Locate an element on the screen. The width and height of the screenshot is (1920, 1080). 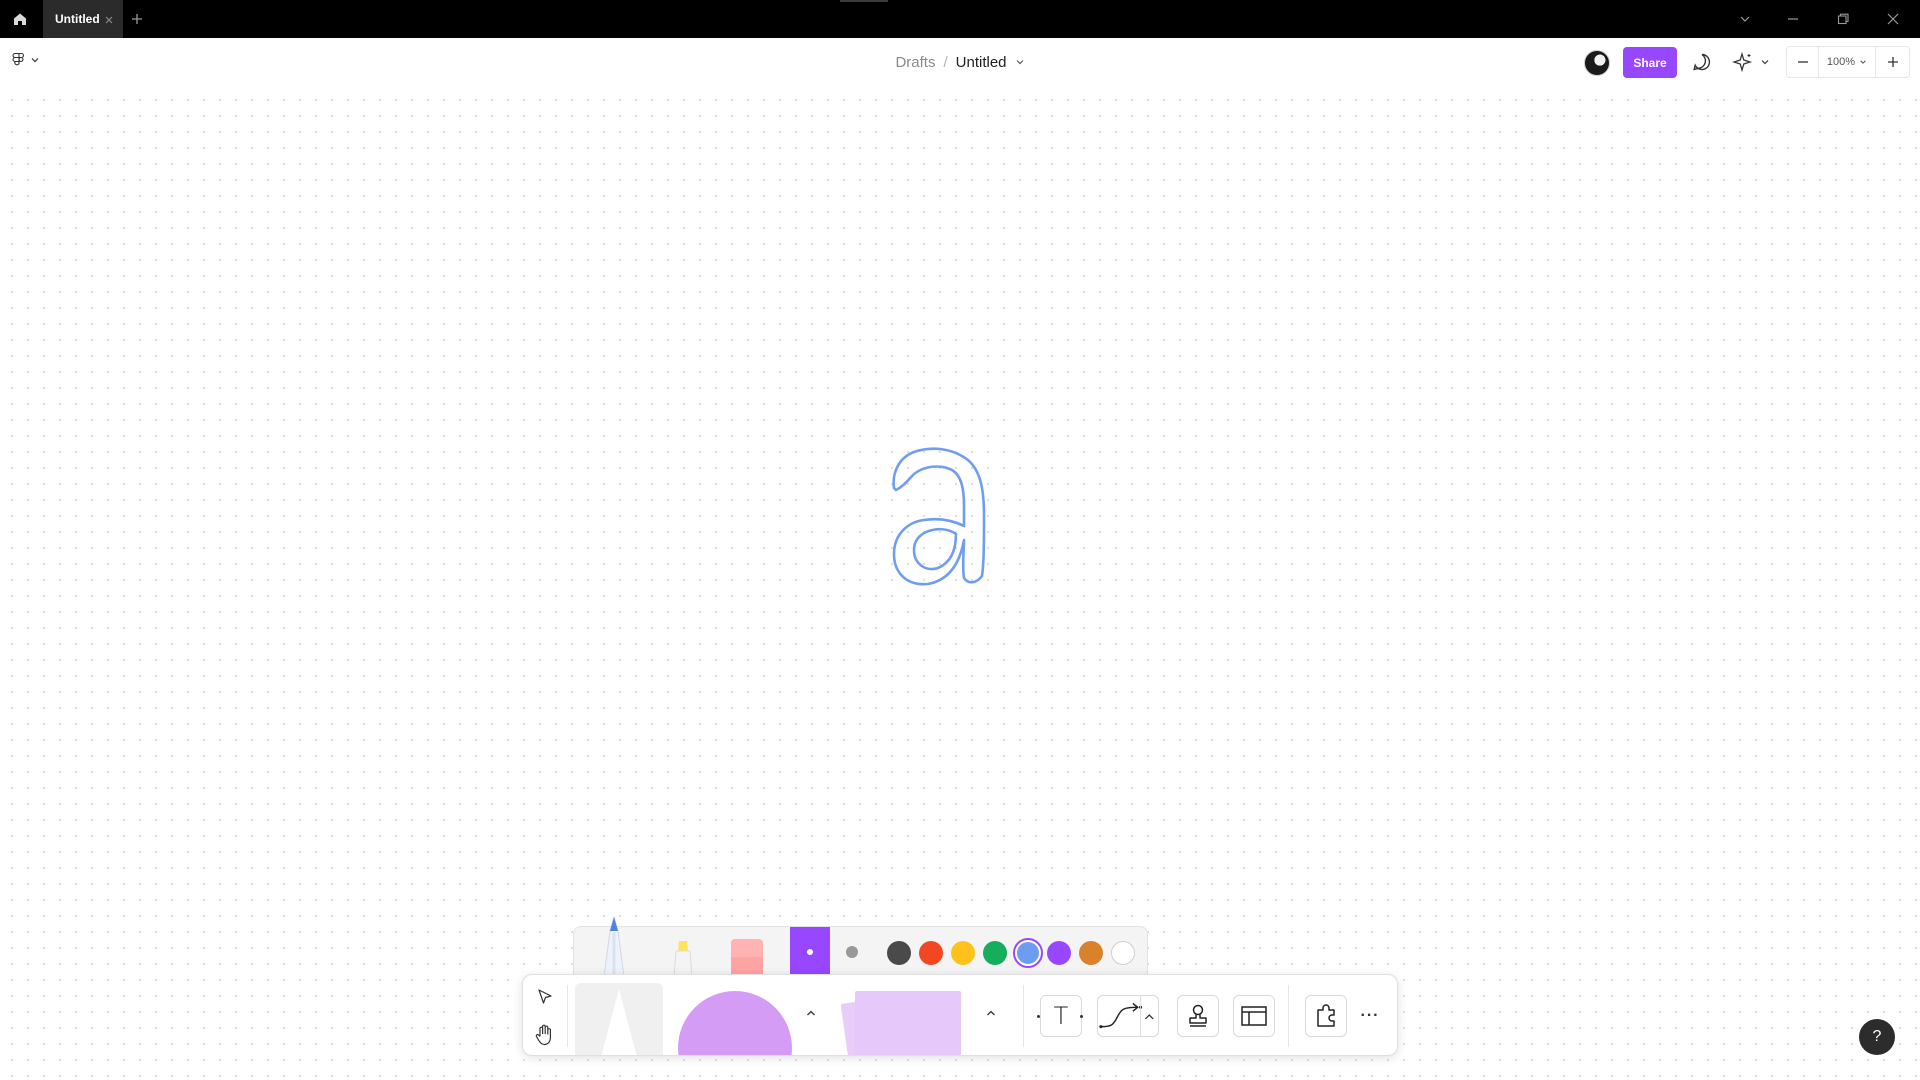
avatar is located at coordinates (1597, 63).